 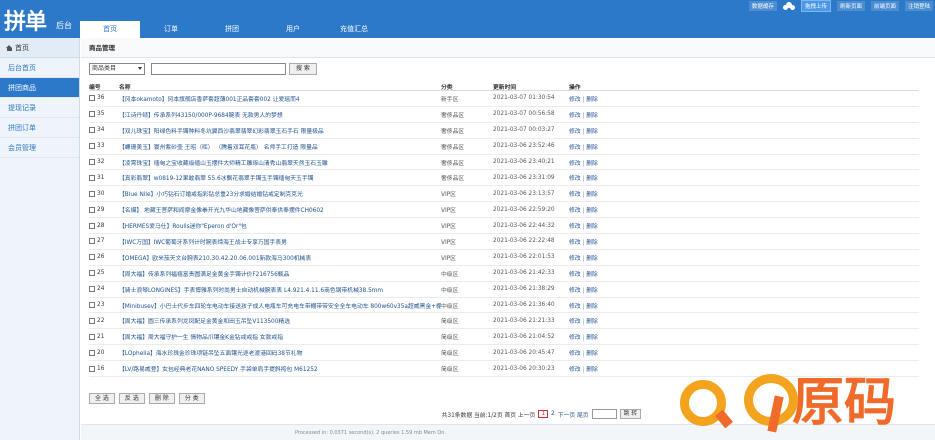 I want to click on row-product-name: 【真彩翡翠】w0819-12果敢翡翠 55.6冰飘花翡翠手镯玉手镯缅甸天玉手镯, so click(x=280, y=177).